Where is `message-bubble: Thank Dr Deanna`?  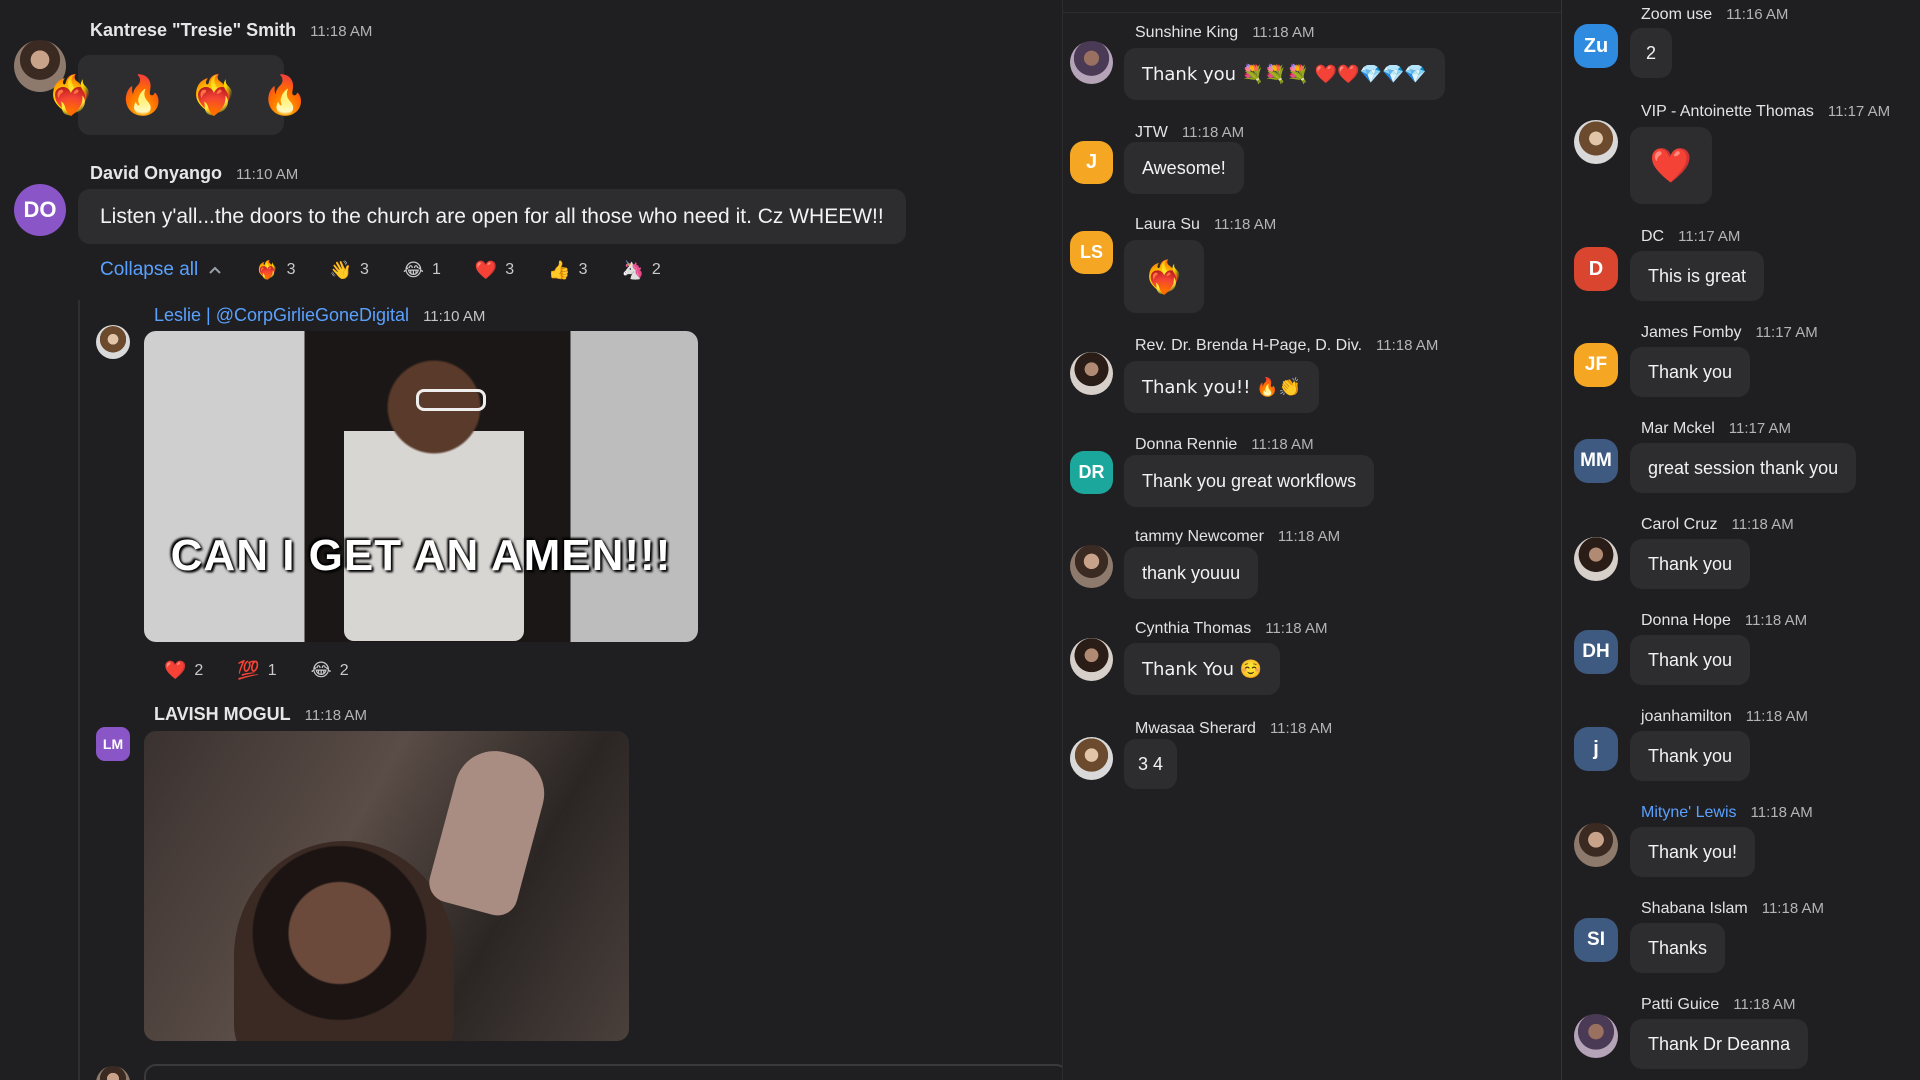 message-bubble: Thank Dr Deanna is located at coordinates (1719, 1044).